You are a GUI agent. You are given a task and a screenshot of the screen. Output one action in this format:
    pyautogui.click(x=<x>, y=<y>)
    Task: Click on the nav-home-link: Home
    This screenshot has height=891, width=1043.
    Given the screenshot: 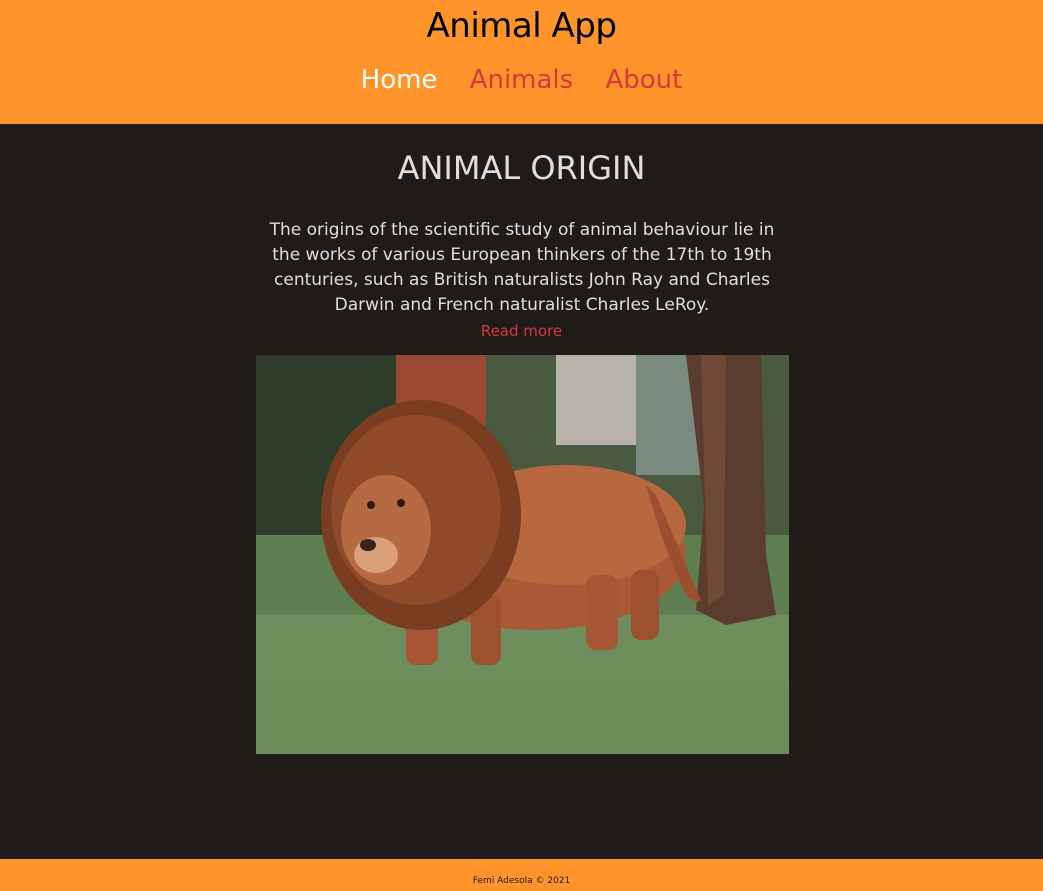 What is the action you would take?
    pyautogui.click(x=399, y=80)
    